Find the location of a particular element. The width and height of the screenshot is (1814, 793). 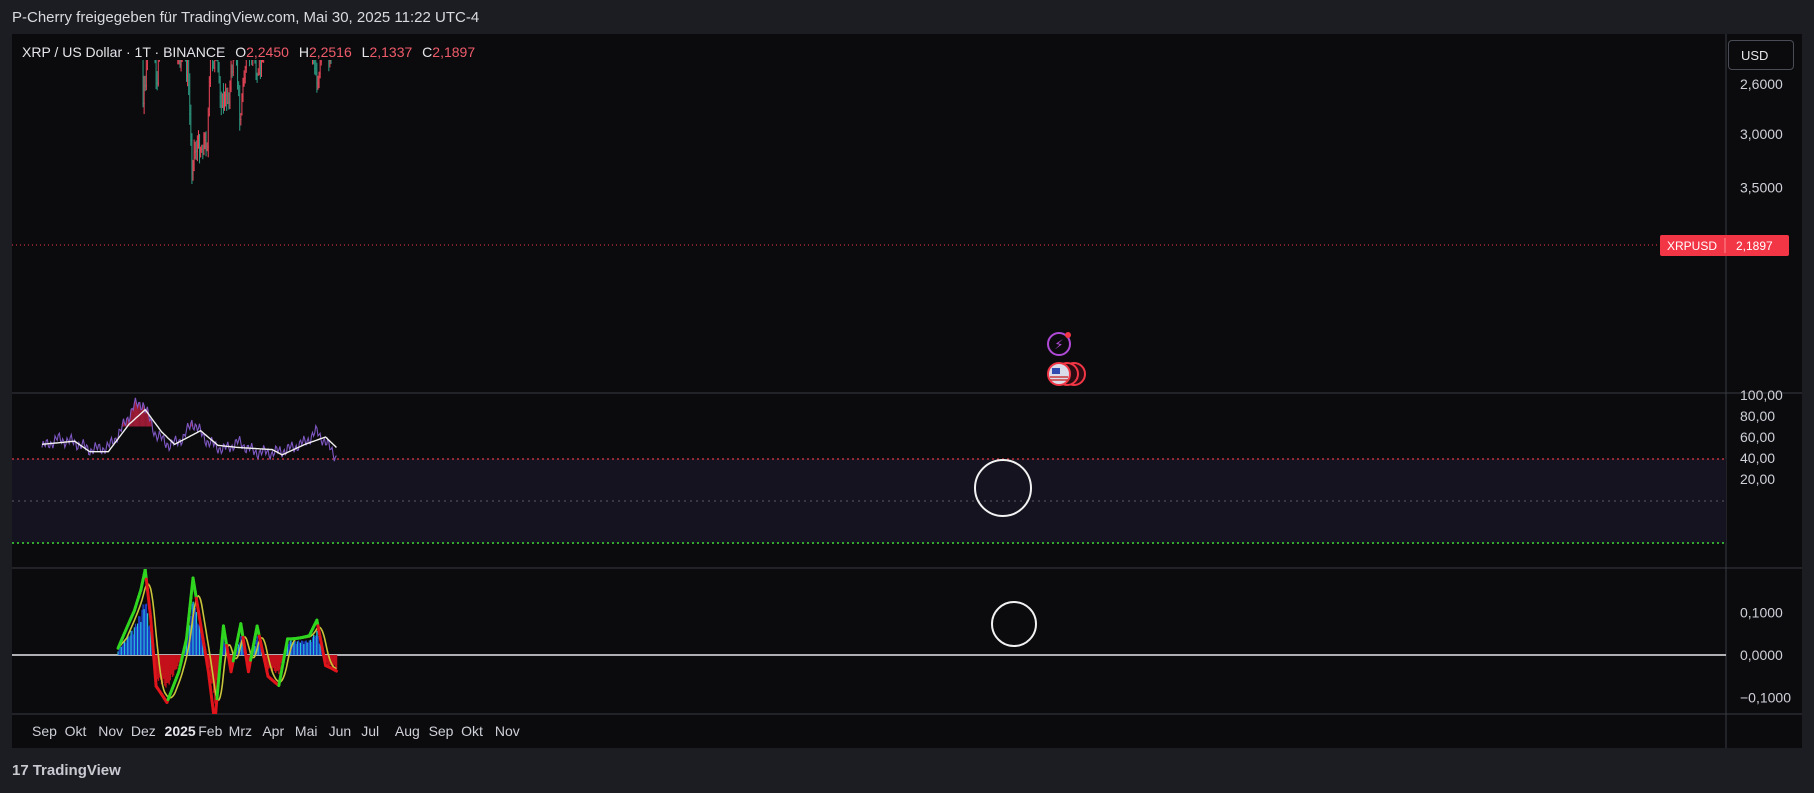

x-tick-label: Jun is located at coordinates (340, 731).